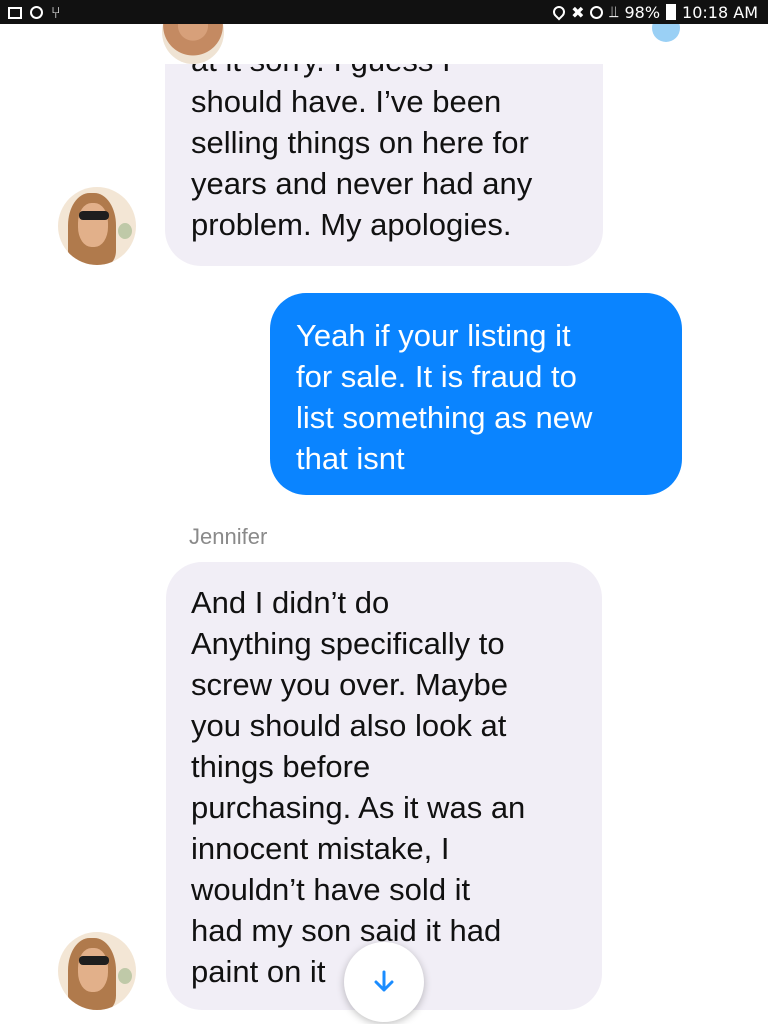  I want to click on message-line: Anything specifically to, so click(348, 643).